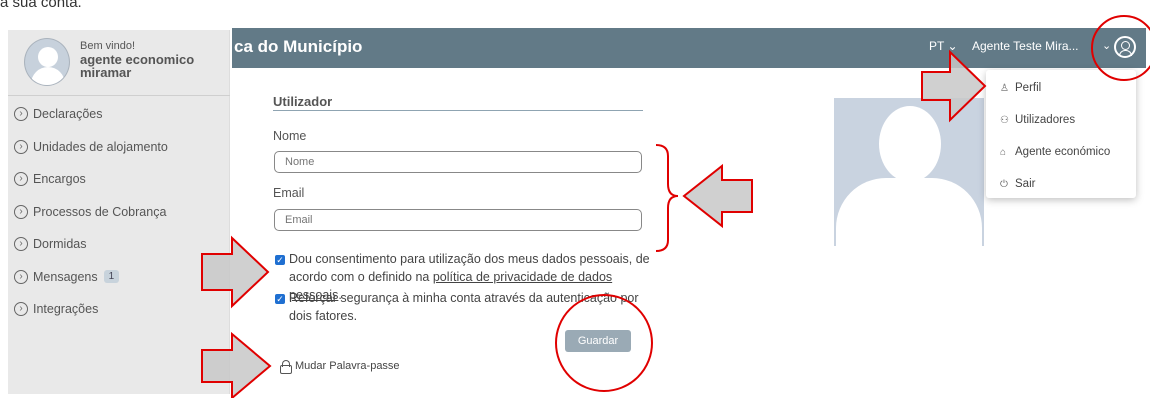 The height and width of the screenshot is (398, 1150). I want to click on lock-icon, so click(286, 367).